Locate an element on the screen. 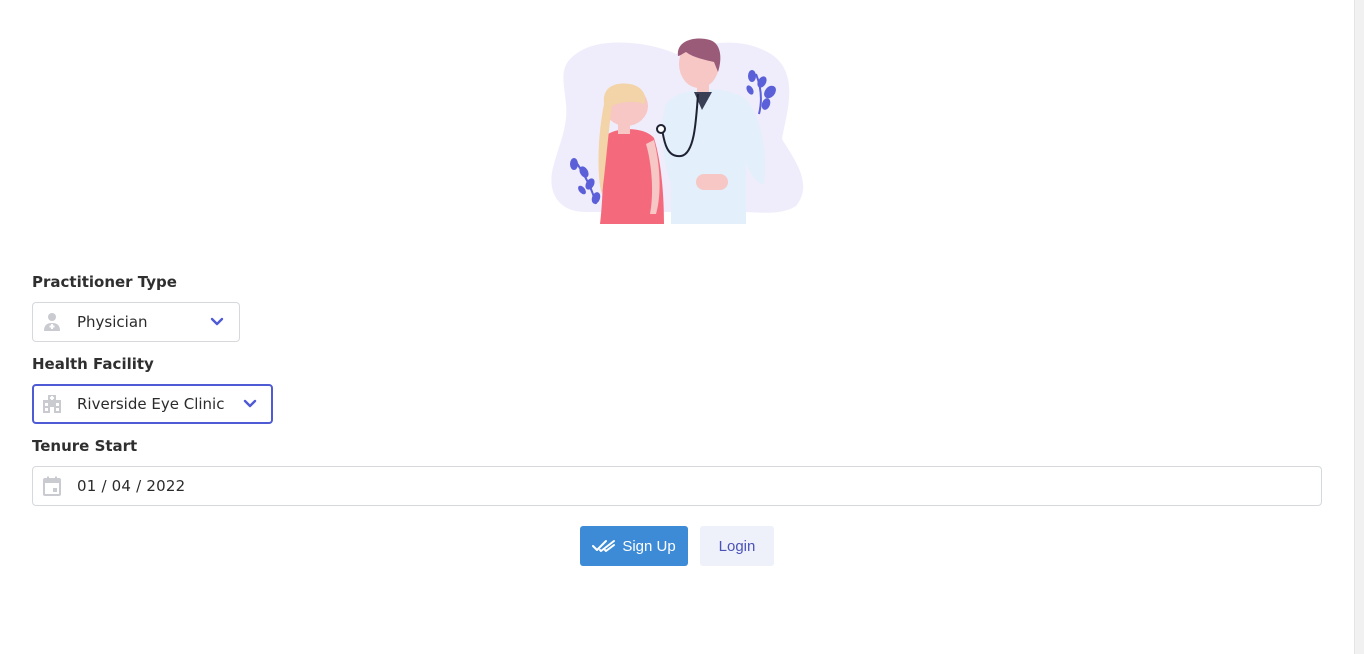  practitioner-type-select: Physician is located at coordinates (136, 322).